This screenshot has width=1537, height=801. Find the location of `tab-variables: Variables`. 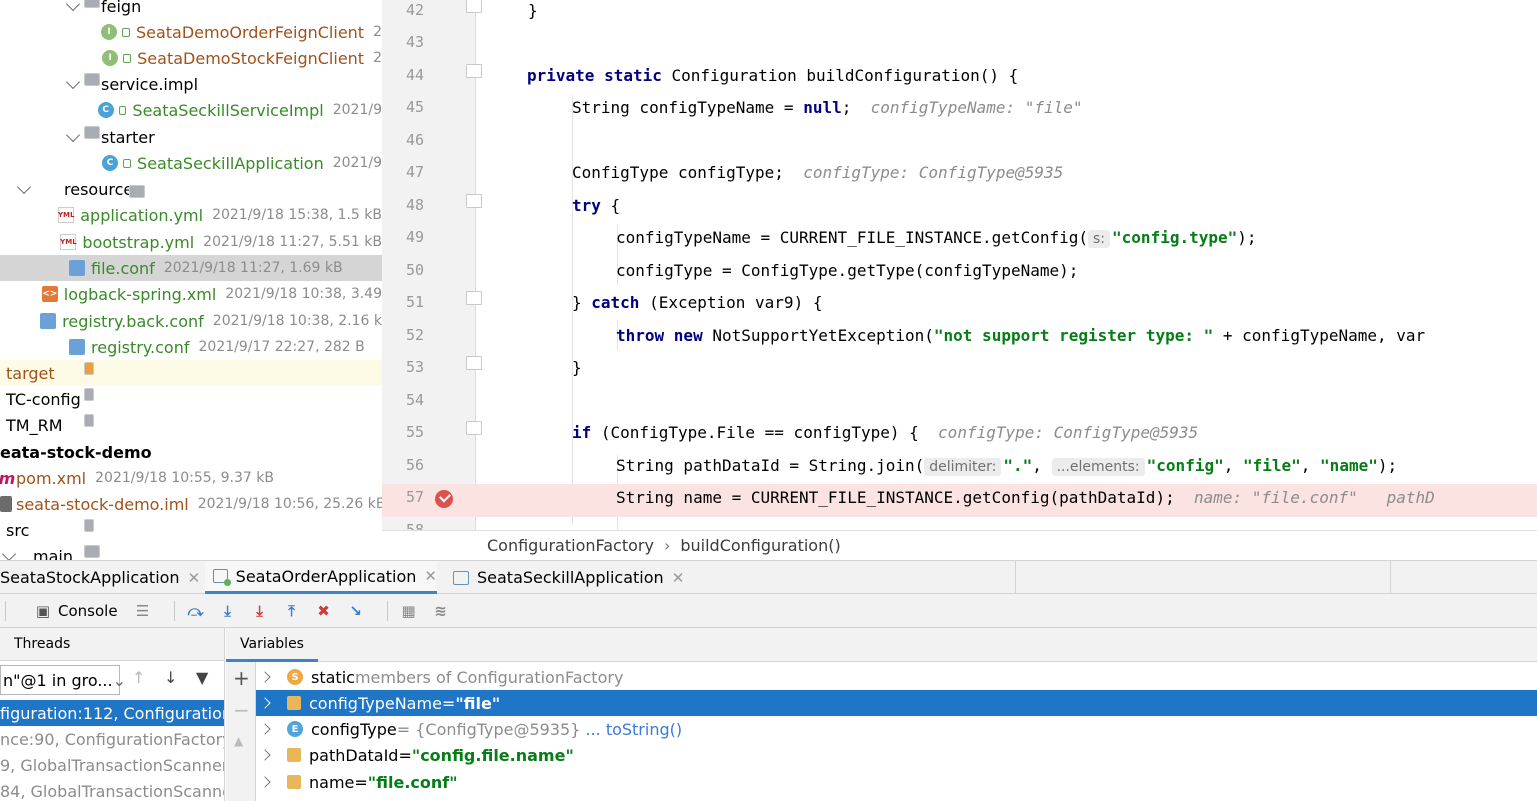

tab-variables: Variables is located at coordinates (272, 645).